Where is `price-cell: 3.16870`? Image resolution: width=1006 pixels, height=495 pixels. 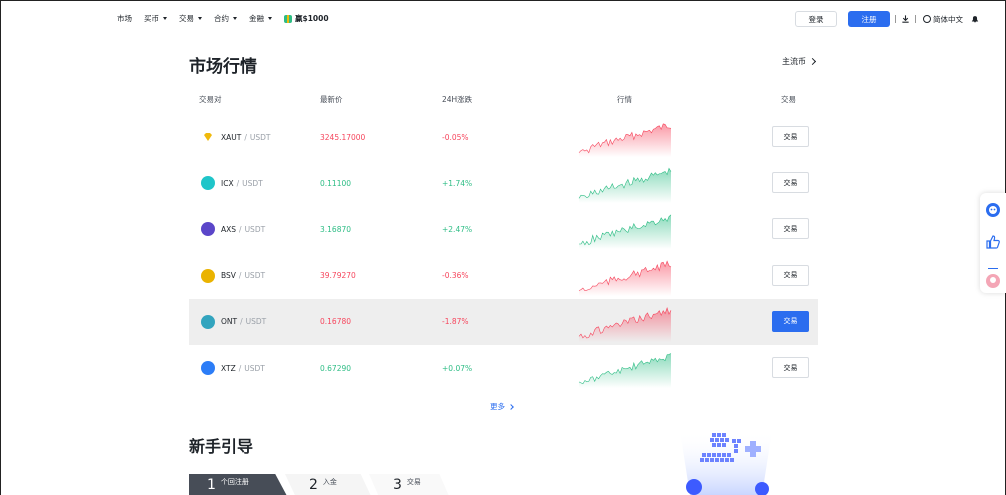
price-cell: 3.16870 is located at coordinates (336, 229).